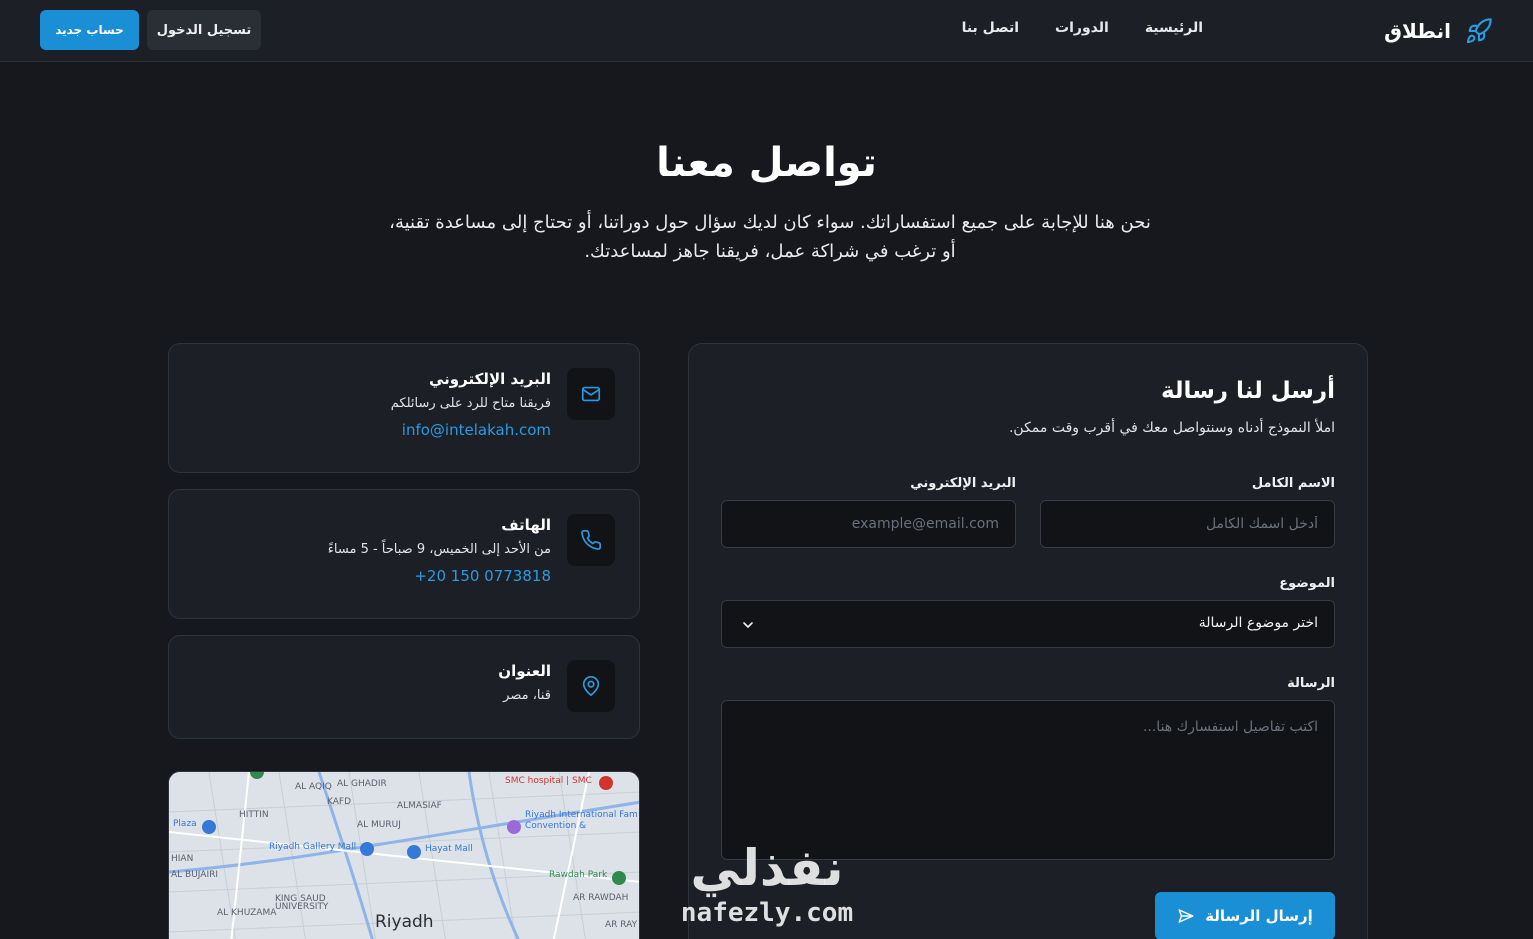 The width and height of the screenshot is (1533, 939). I want to click on map-label: AR RAWDAH, so click(601, 898).